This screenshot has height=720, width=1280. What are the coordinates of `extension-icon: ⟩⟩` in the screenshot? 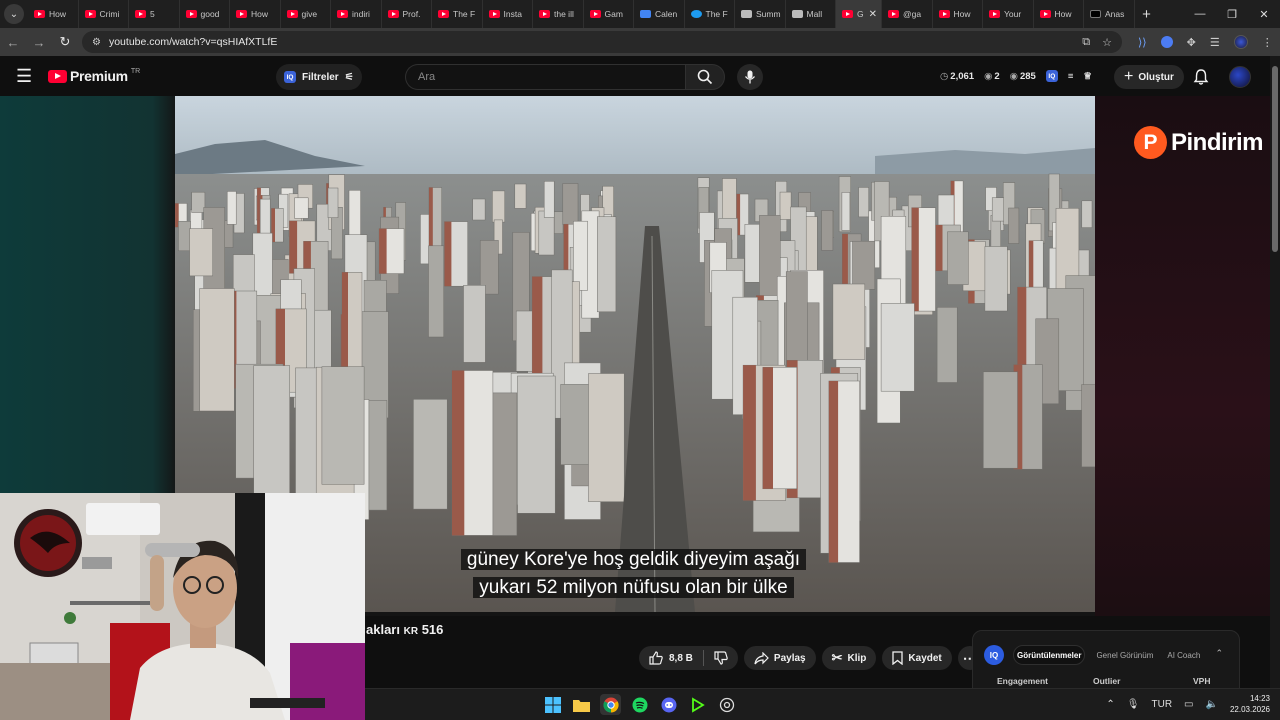 It's located at (1142, 42).